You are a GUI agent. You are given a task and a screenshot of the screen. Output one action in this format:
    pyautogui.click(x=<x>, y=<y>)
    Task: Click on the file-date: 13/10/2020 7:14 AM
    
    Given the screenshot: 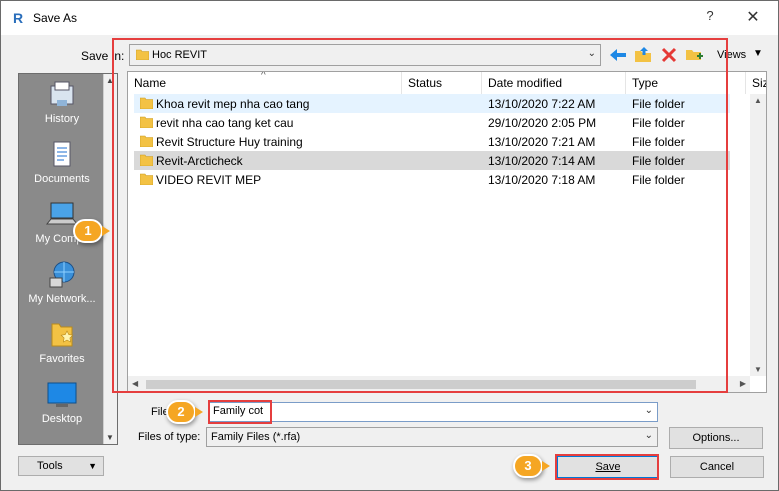 What is the action you would take?
    pyautogui.click(x=542, y=161)
    